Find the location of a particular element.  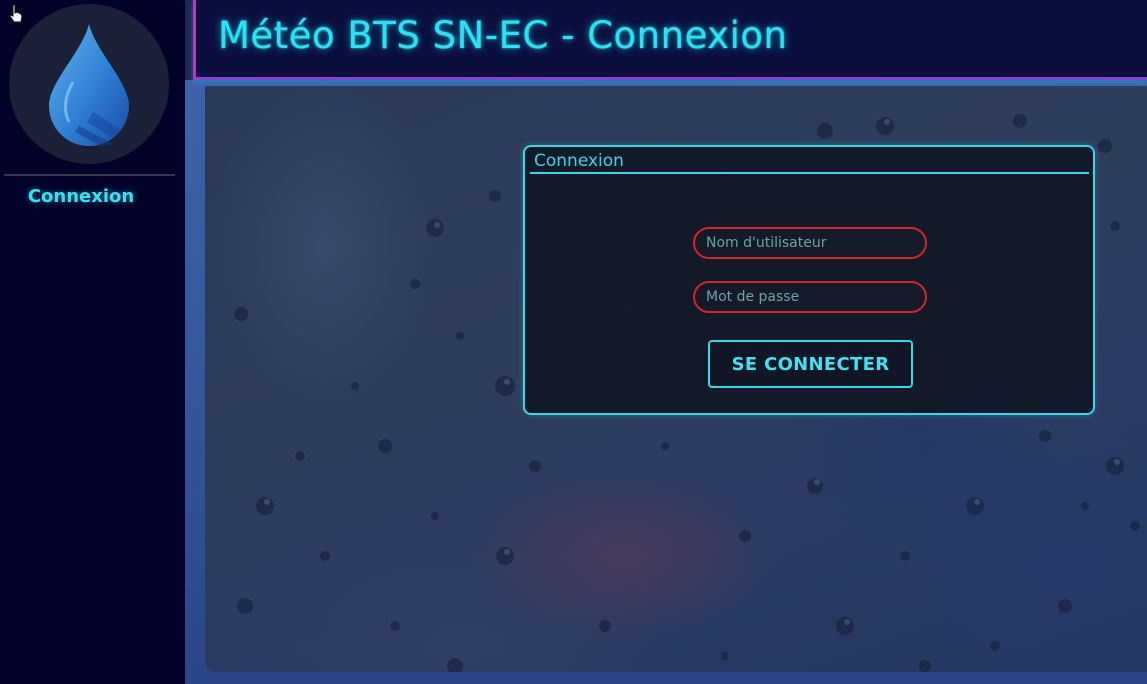

login-button: SE CONNECTER is located at coordinates (810, 364).